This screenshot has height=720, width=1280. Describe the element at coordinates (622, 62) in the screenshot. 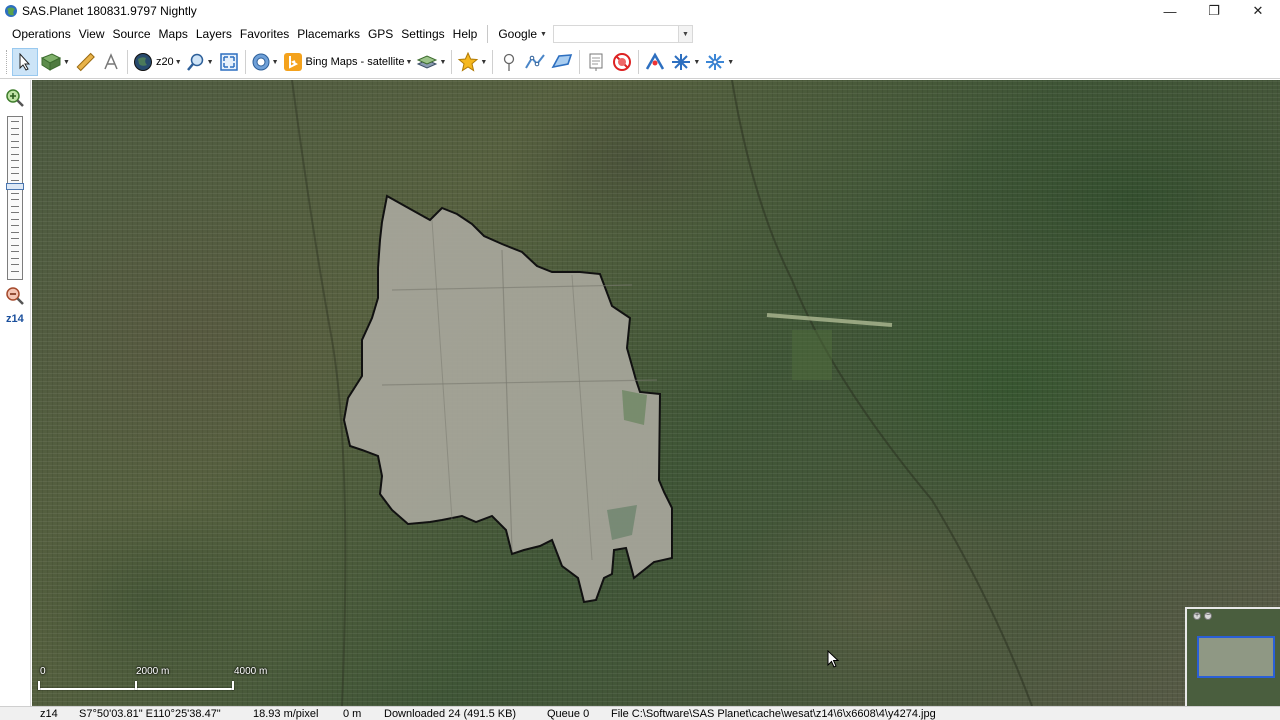

I see `hide-marks-button` at that location.